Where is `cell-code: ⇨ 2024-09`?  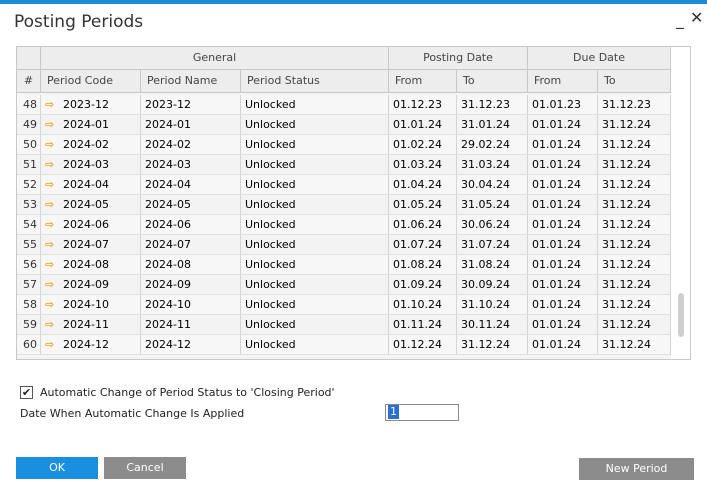 cell-code: ⇨ 2024-09 is located at coordinates (91, 284).